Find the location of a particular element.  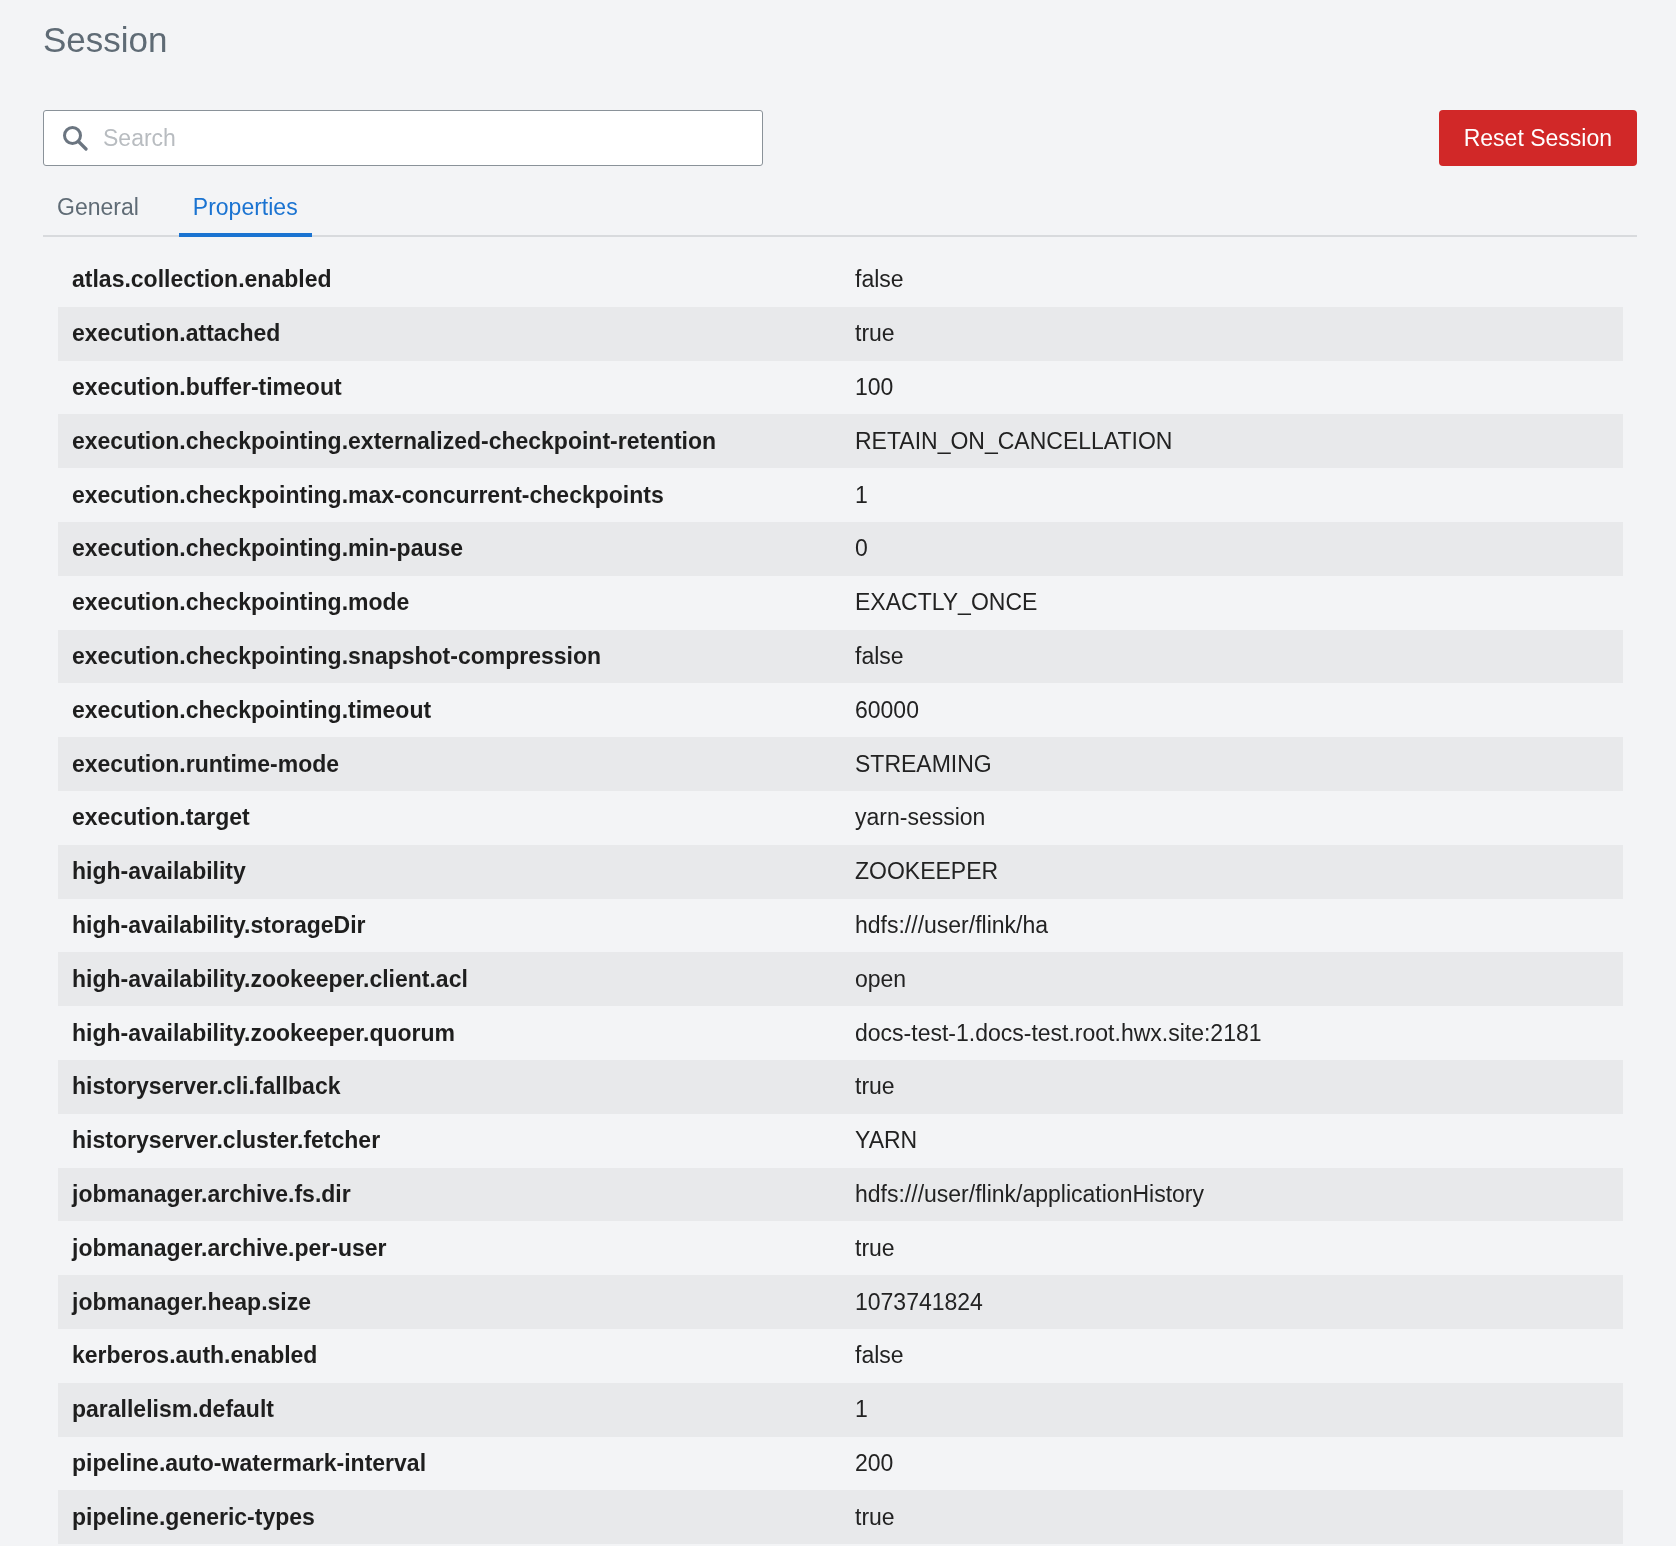

property-name: high-availability.zookeeper.client.acl is located at coordinates (270, 979).